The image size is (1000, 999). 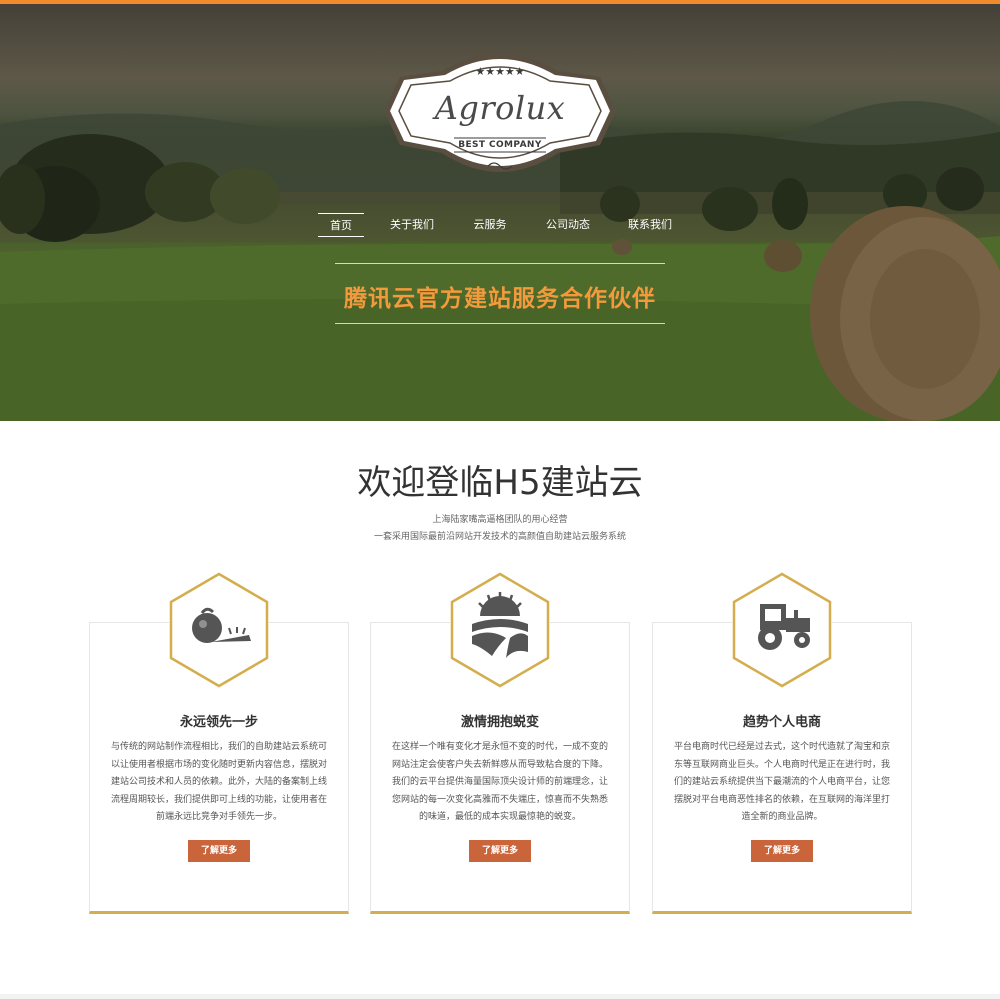 I want to click on nav-item-contact: 联系我们, so click(x=650, y=225).